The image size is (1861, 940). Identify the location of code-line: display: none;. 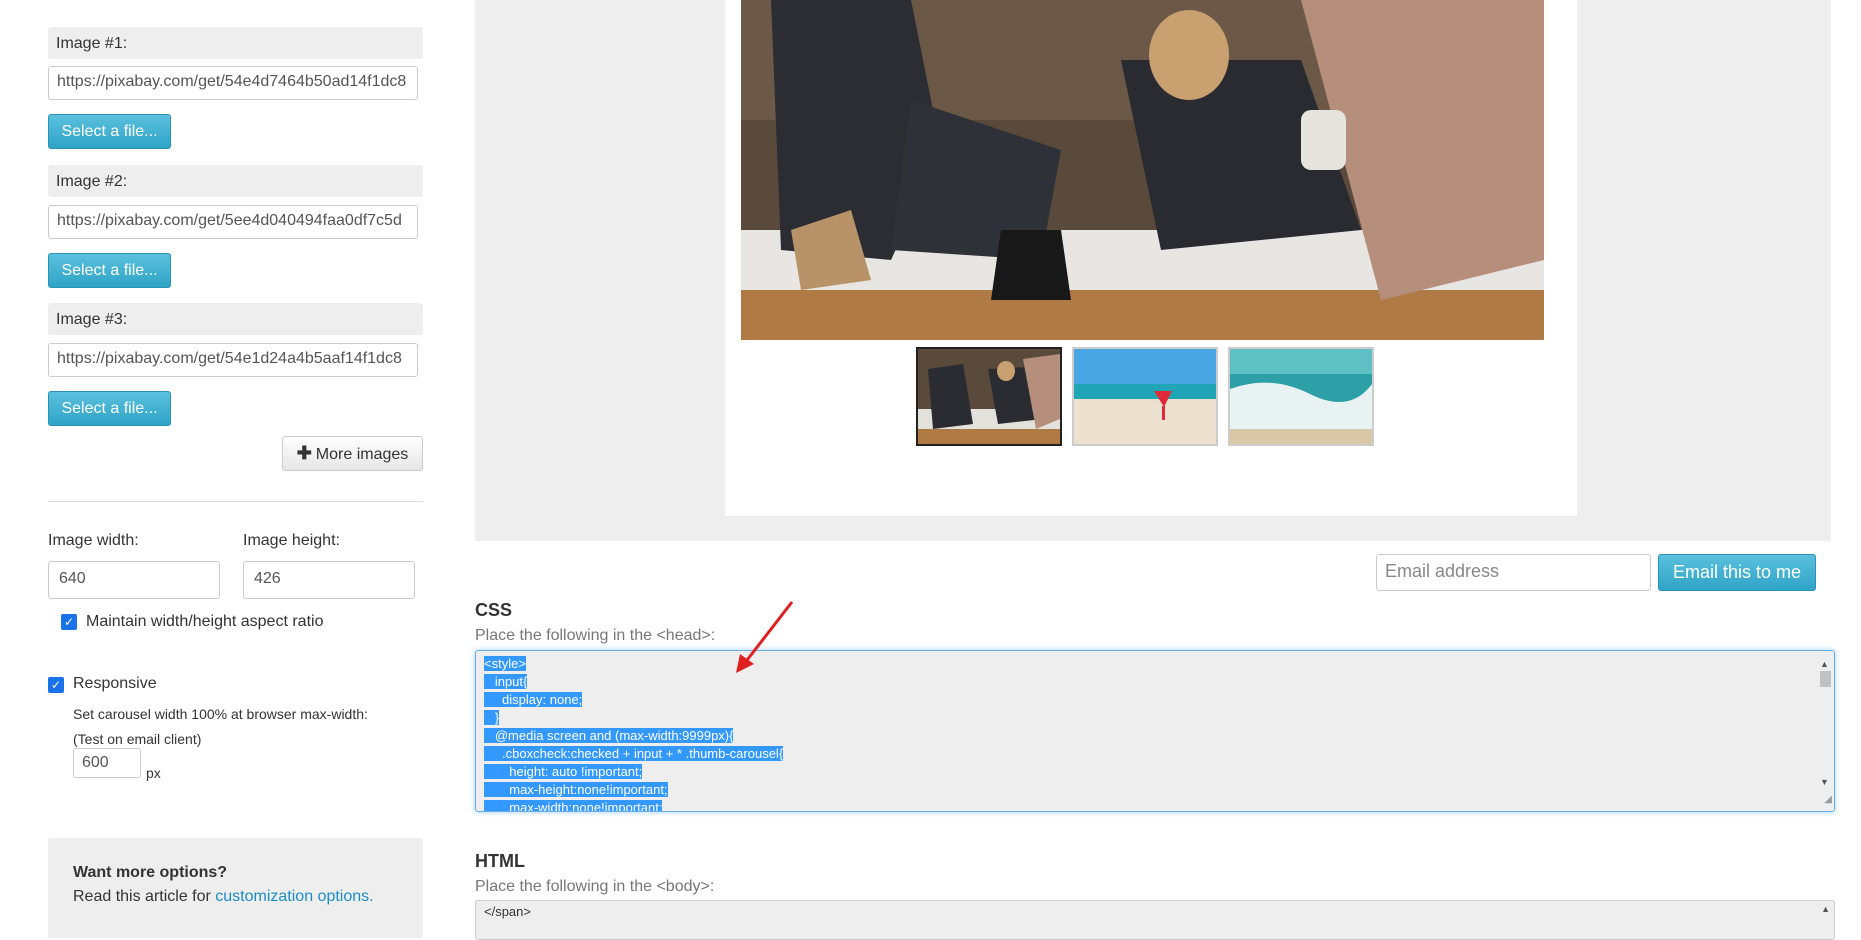
(533, 699).